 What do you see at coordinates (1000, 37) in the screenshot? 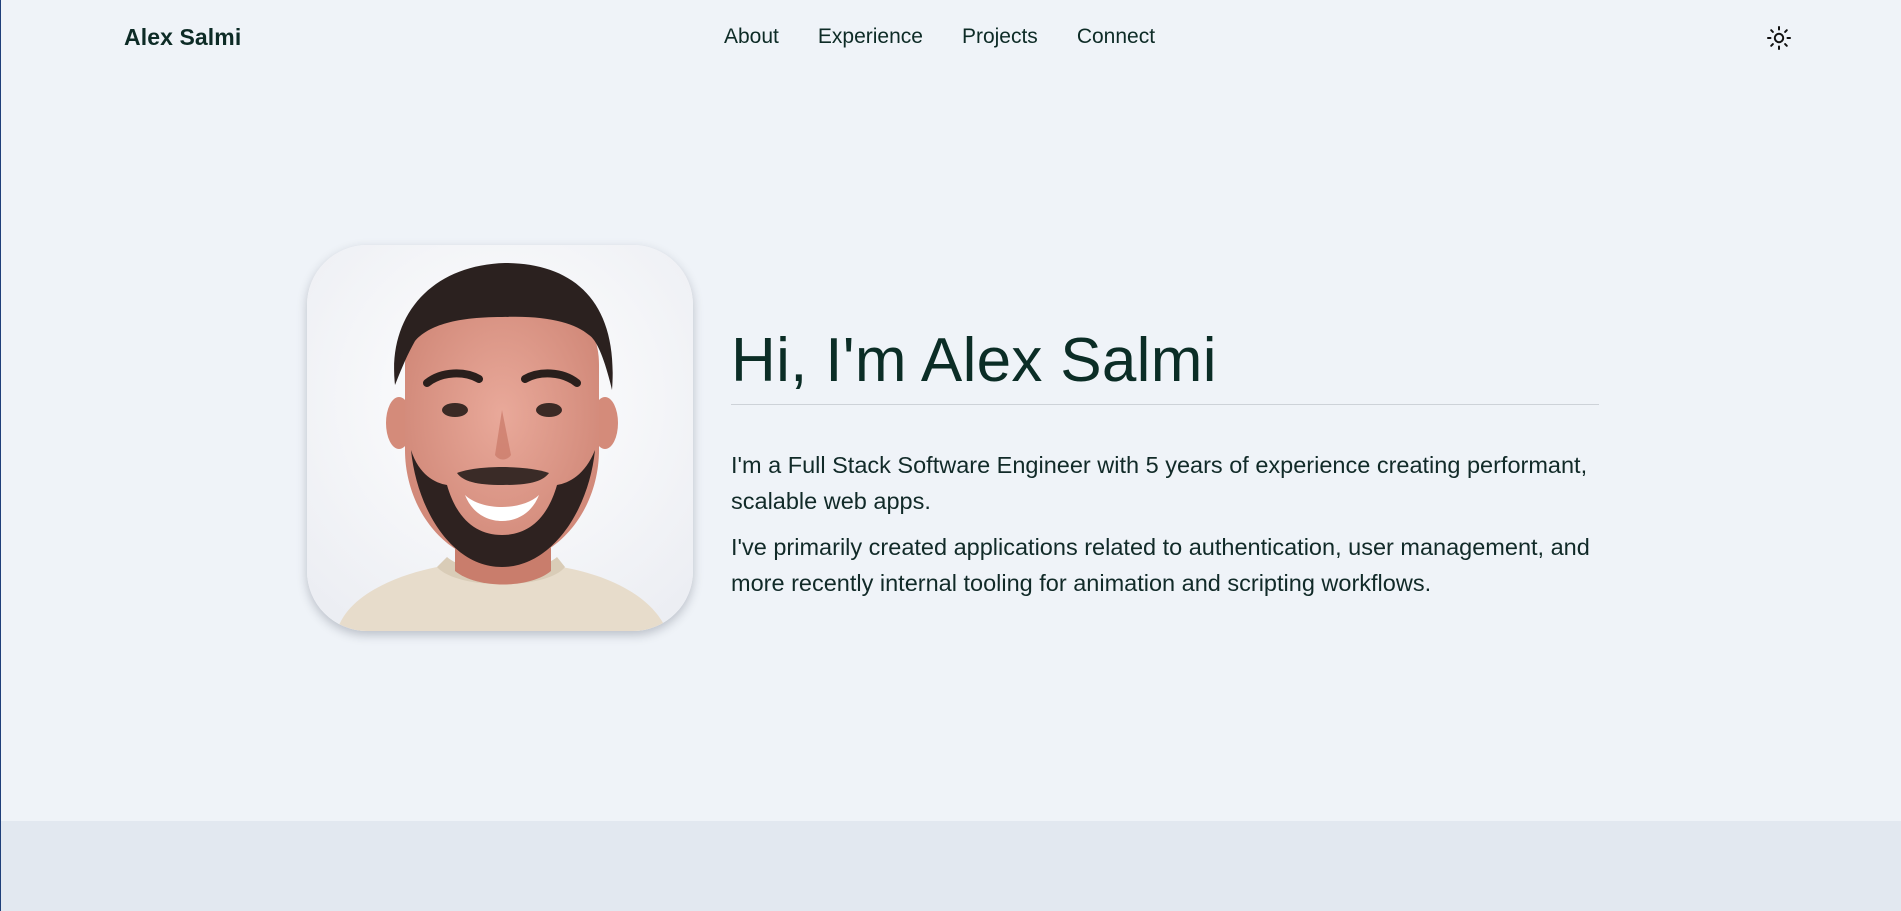
I see `nav-link-projects: Projects` at bounding box center [1000, 37].